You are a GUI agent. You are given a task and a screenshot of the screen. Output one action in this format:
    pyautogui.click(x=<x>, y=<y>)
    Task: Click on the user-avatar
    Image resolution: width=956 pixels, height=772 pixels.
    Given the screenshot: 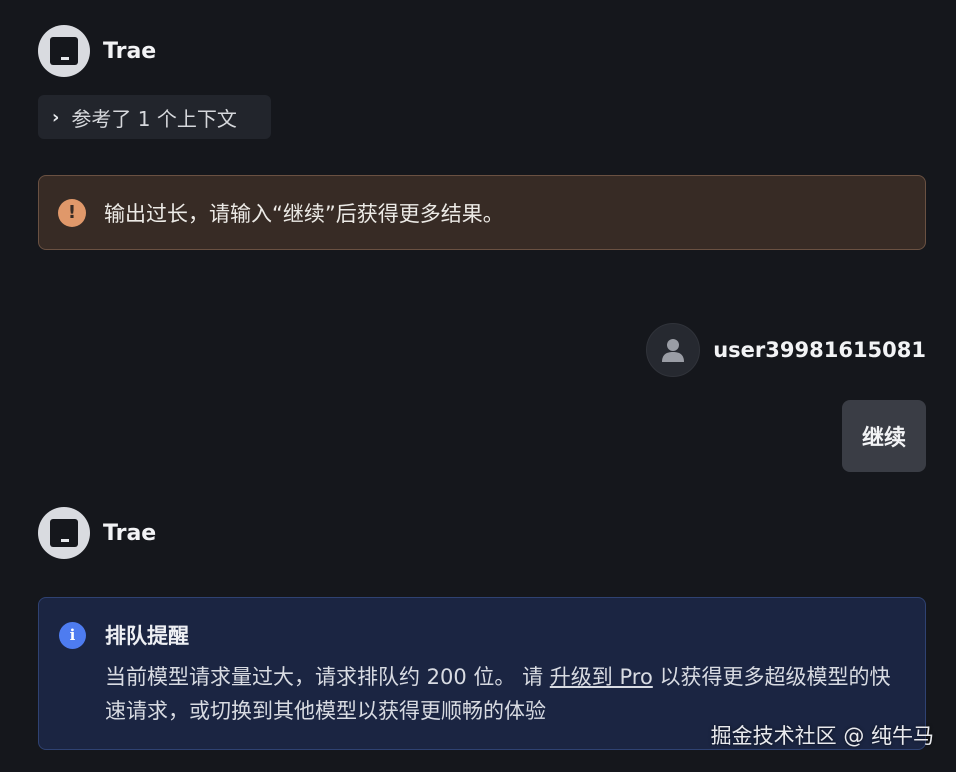 What is the action you would take?
    pyautogui.click(x=673, y=350)
    